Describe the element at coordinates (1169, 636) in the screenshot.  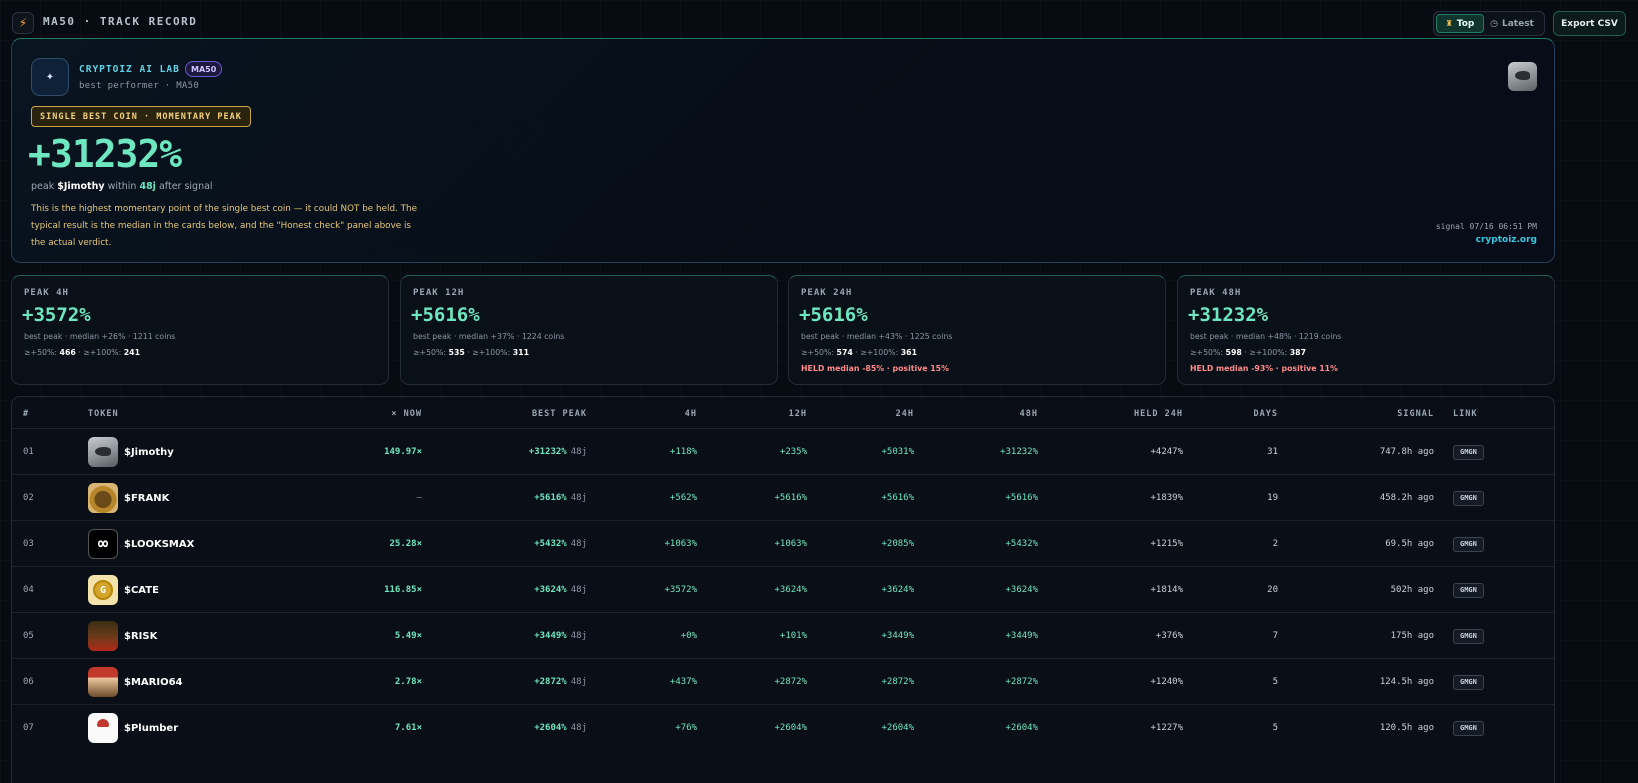
I see `held-24h: +376%` at that location.